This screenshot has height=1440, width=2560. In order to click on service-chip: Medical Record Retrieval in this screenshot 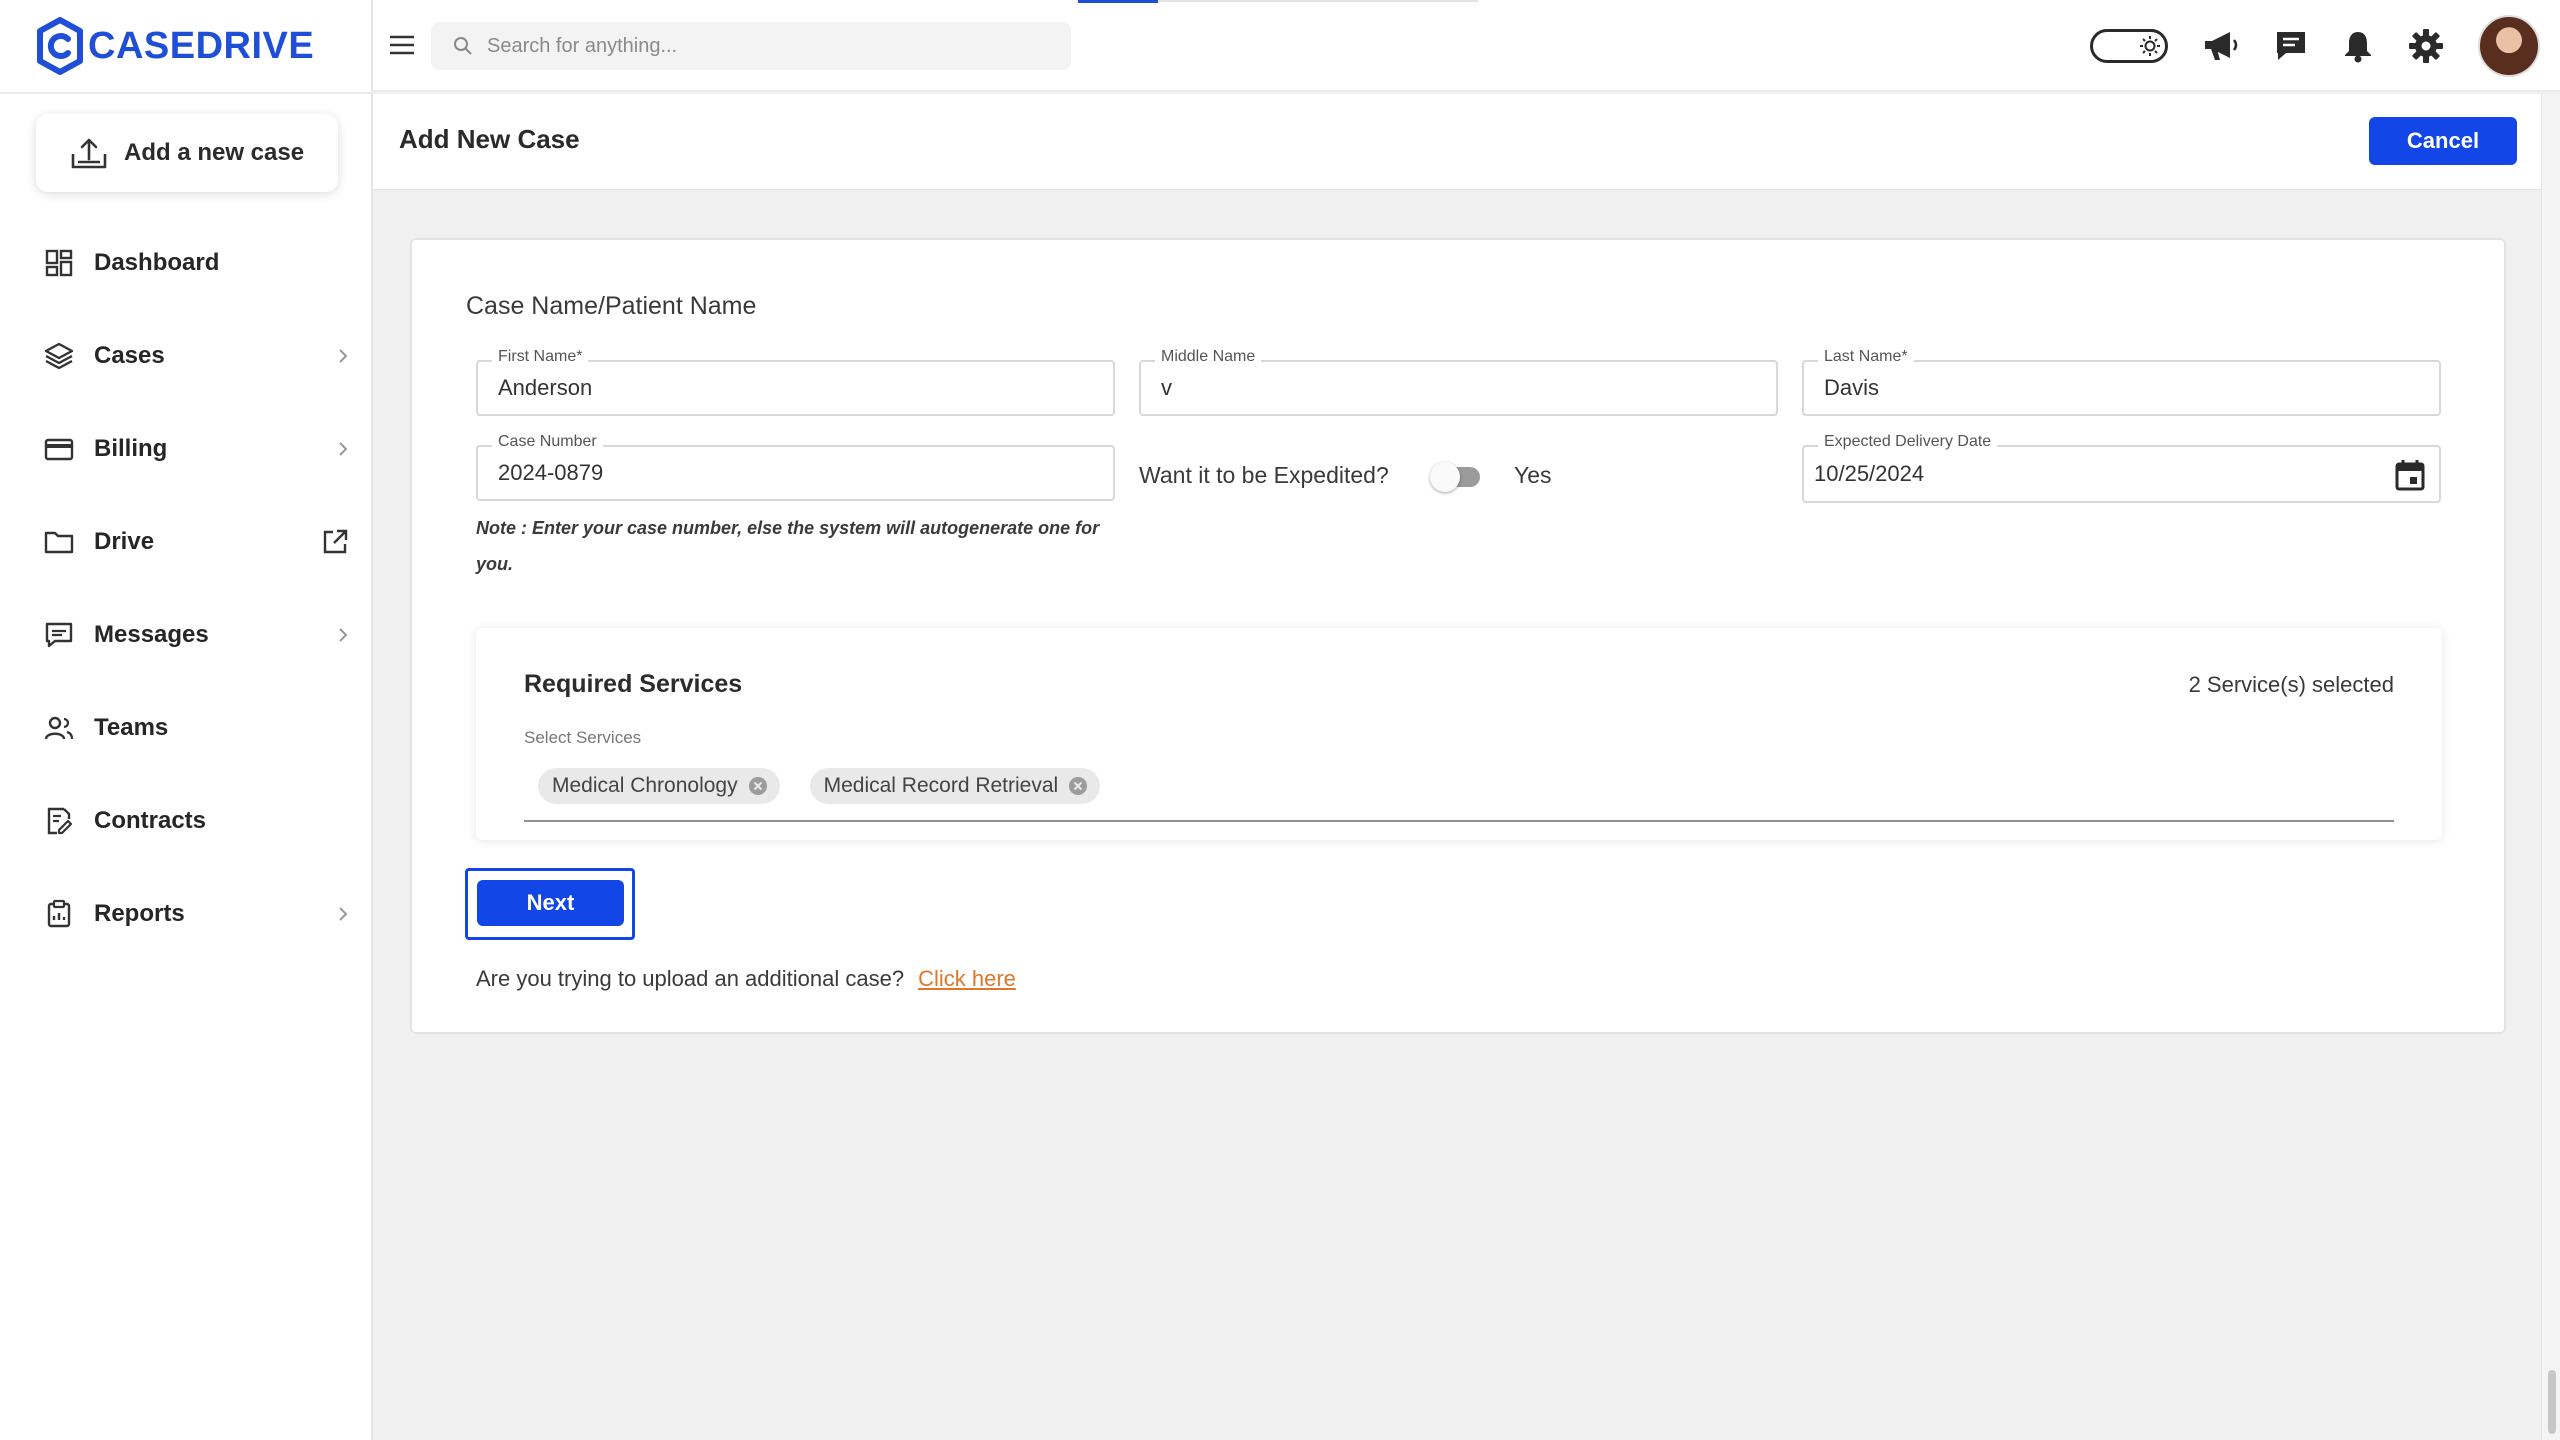, I will do `click(955, 786)`.